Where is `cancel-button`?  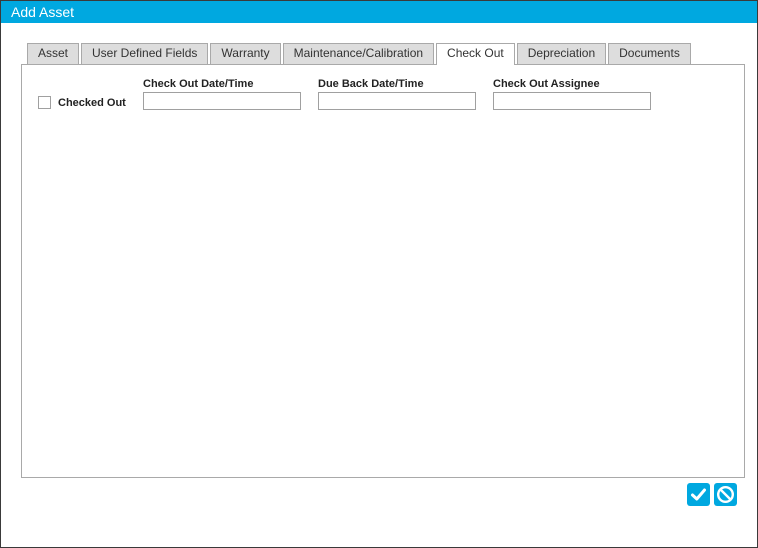 cancel-button is located at coordinates (725, 494).